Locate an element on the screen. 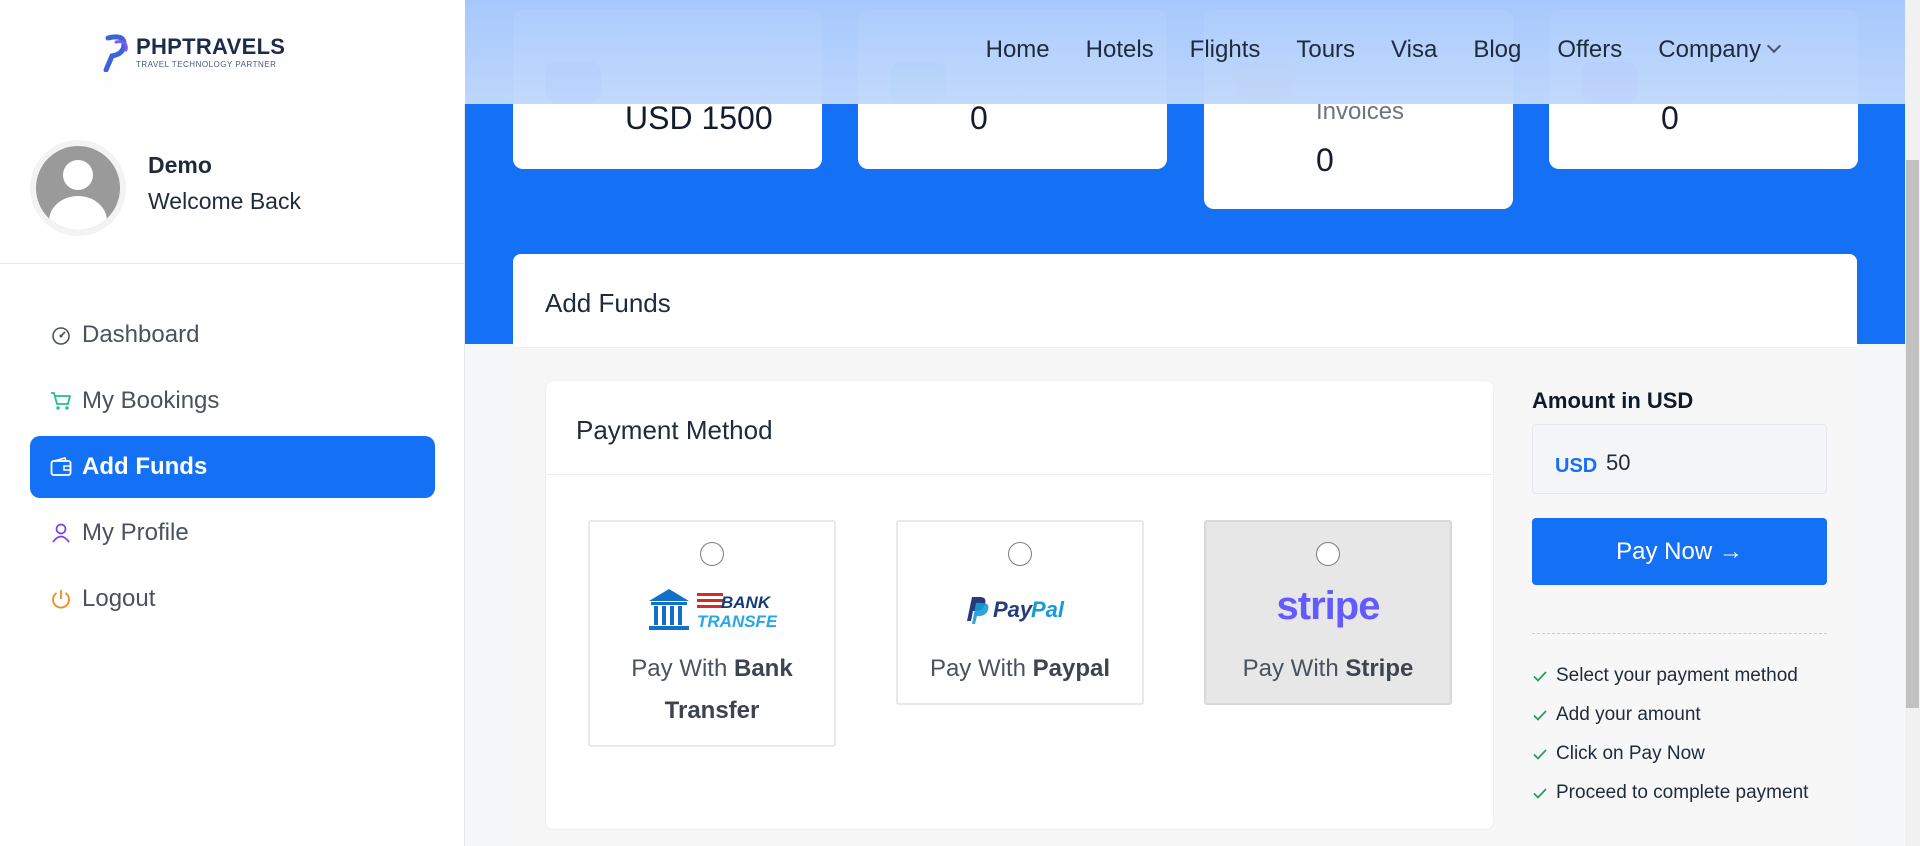 The height and width of the screenshot is (846, 1920). brand-tagline: TRAVEL TECHNOLOGY PARTNER is located at coordinates (206, 64).